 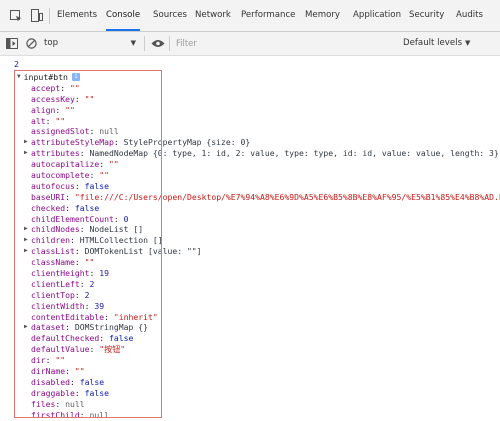 I want to click on tab-elements: Elements, so click(x=77, y=15).